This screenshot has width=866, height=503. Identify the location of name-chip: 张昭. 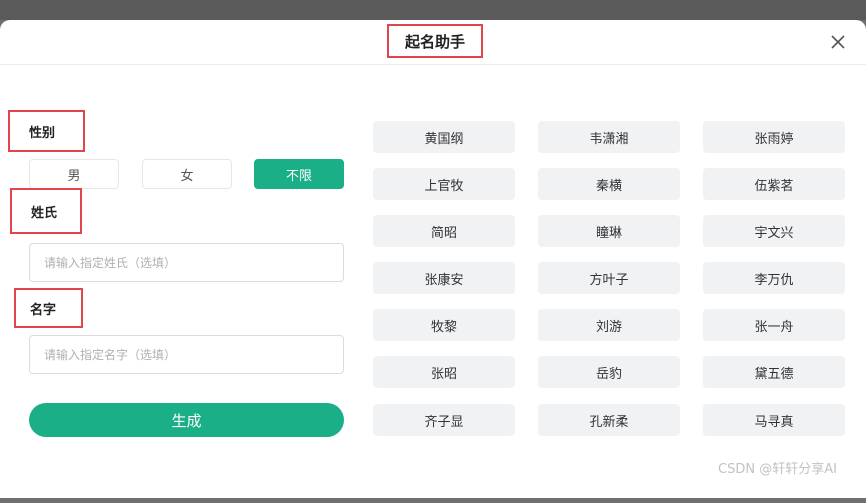
(444, 372).